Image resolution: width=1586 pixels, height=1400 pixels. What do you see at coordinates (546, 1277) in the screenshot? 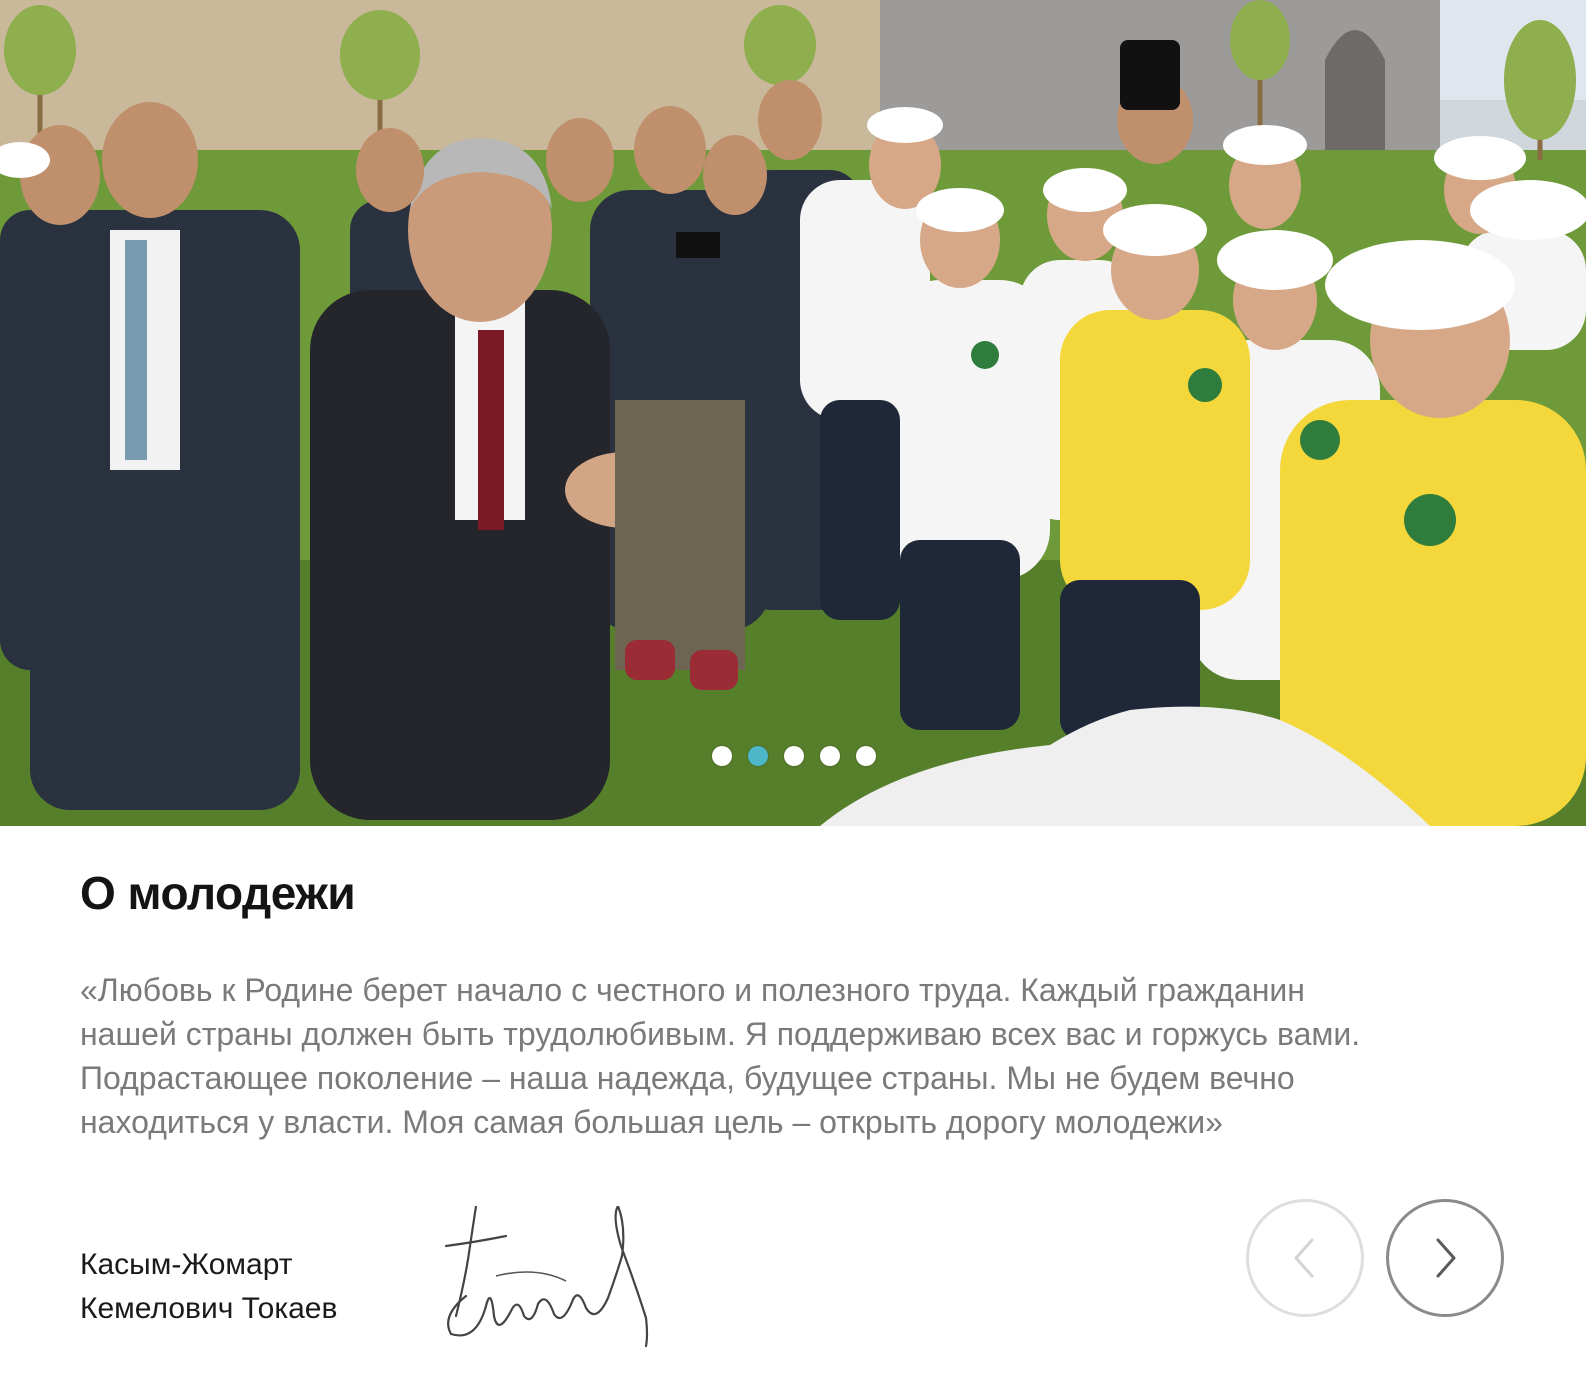
I see `signature-image` at bounding box center [546, 1277].